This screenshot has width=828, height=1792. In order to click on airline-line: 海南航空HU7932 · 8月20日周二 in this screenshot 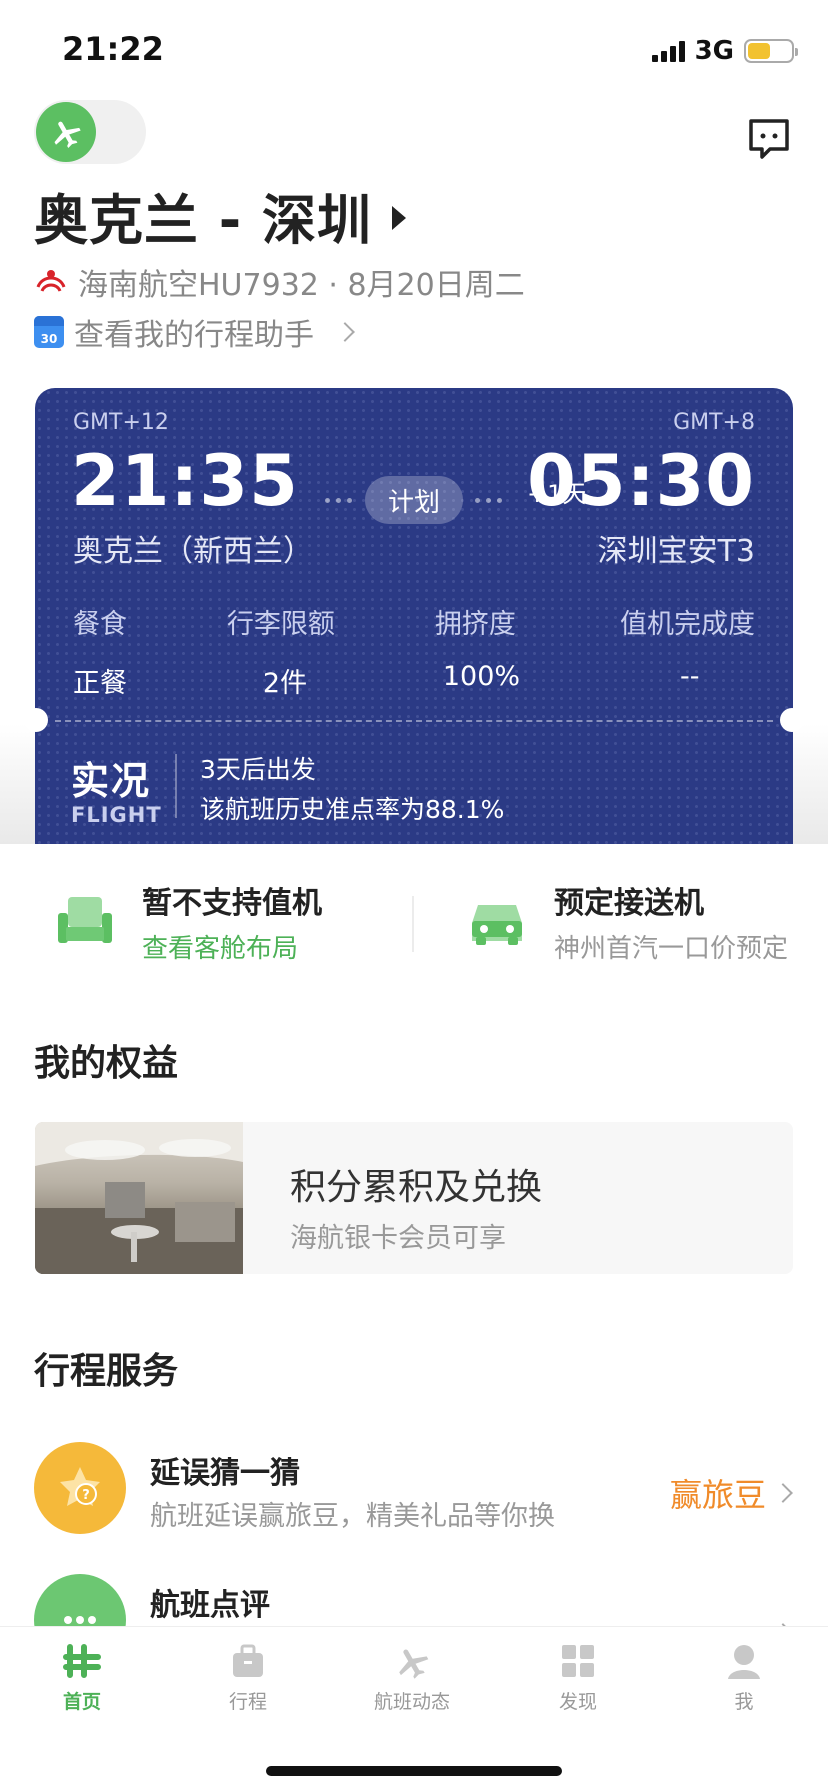, I will do `click(279, 282)`.